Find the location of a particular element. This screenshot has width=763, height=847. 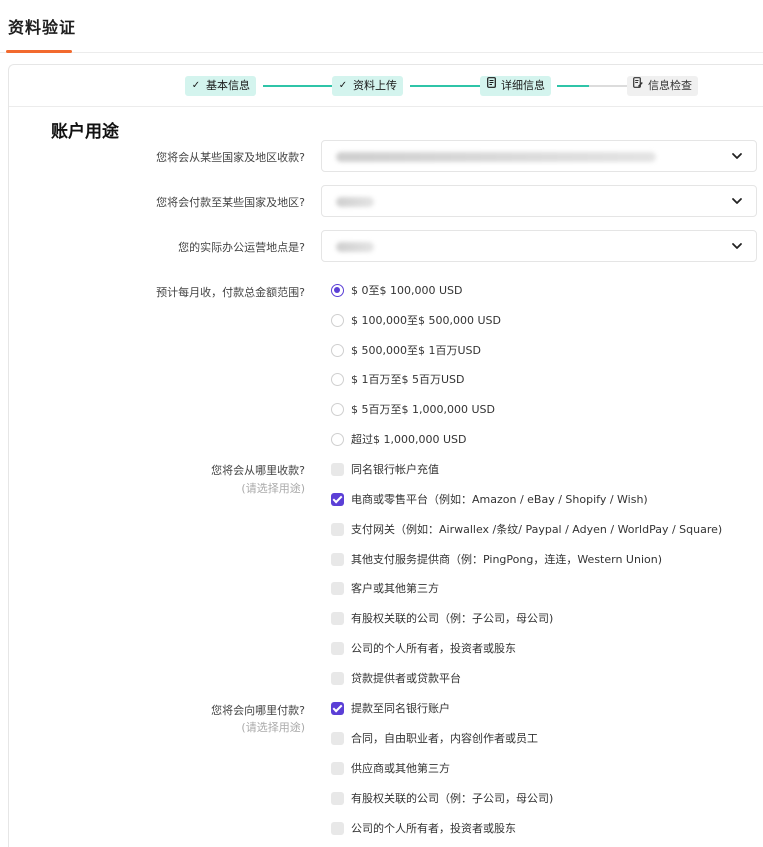

title-underline is located at coordinates (39, 51).